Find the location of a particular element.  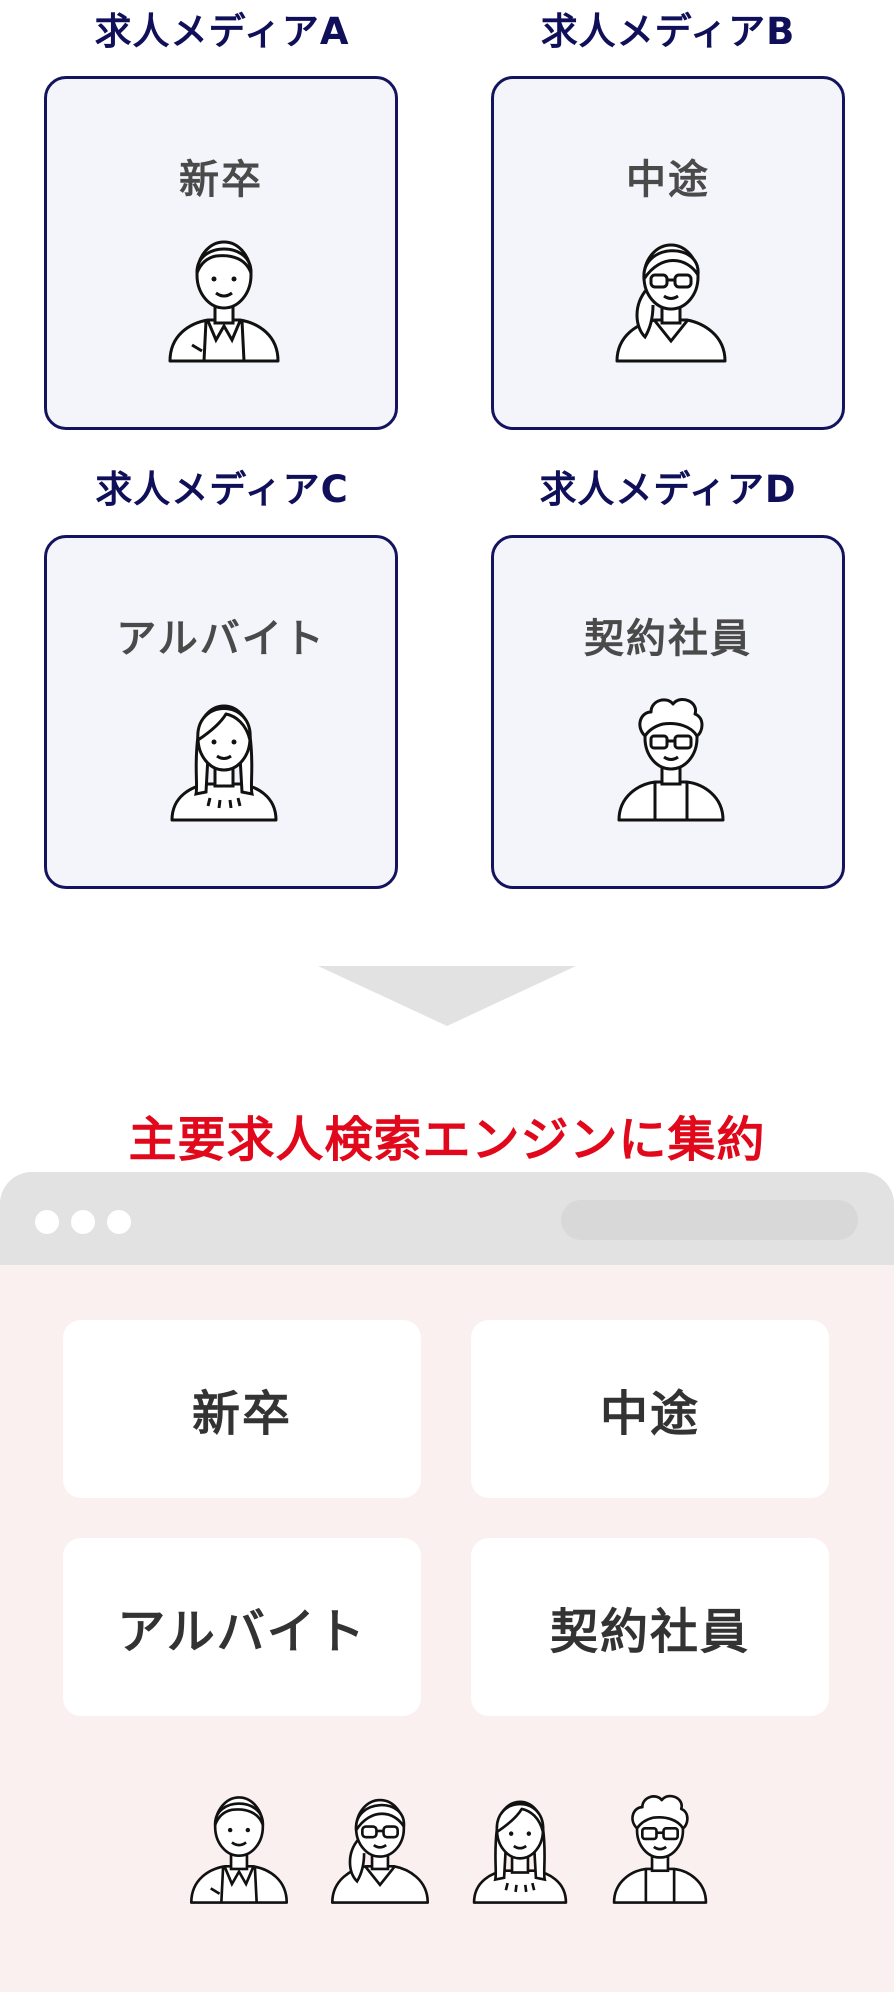

category-card-part-time: アルバイト is located at coordinates (242, 1627).